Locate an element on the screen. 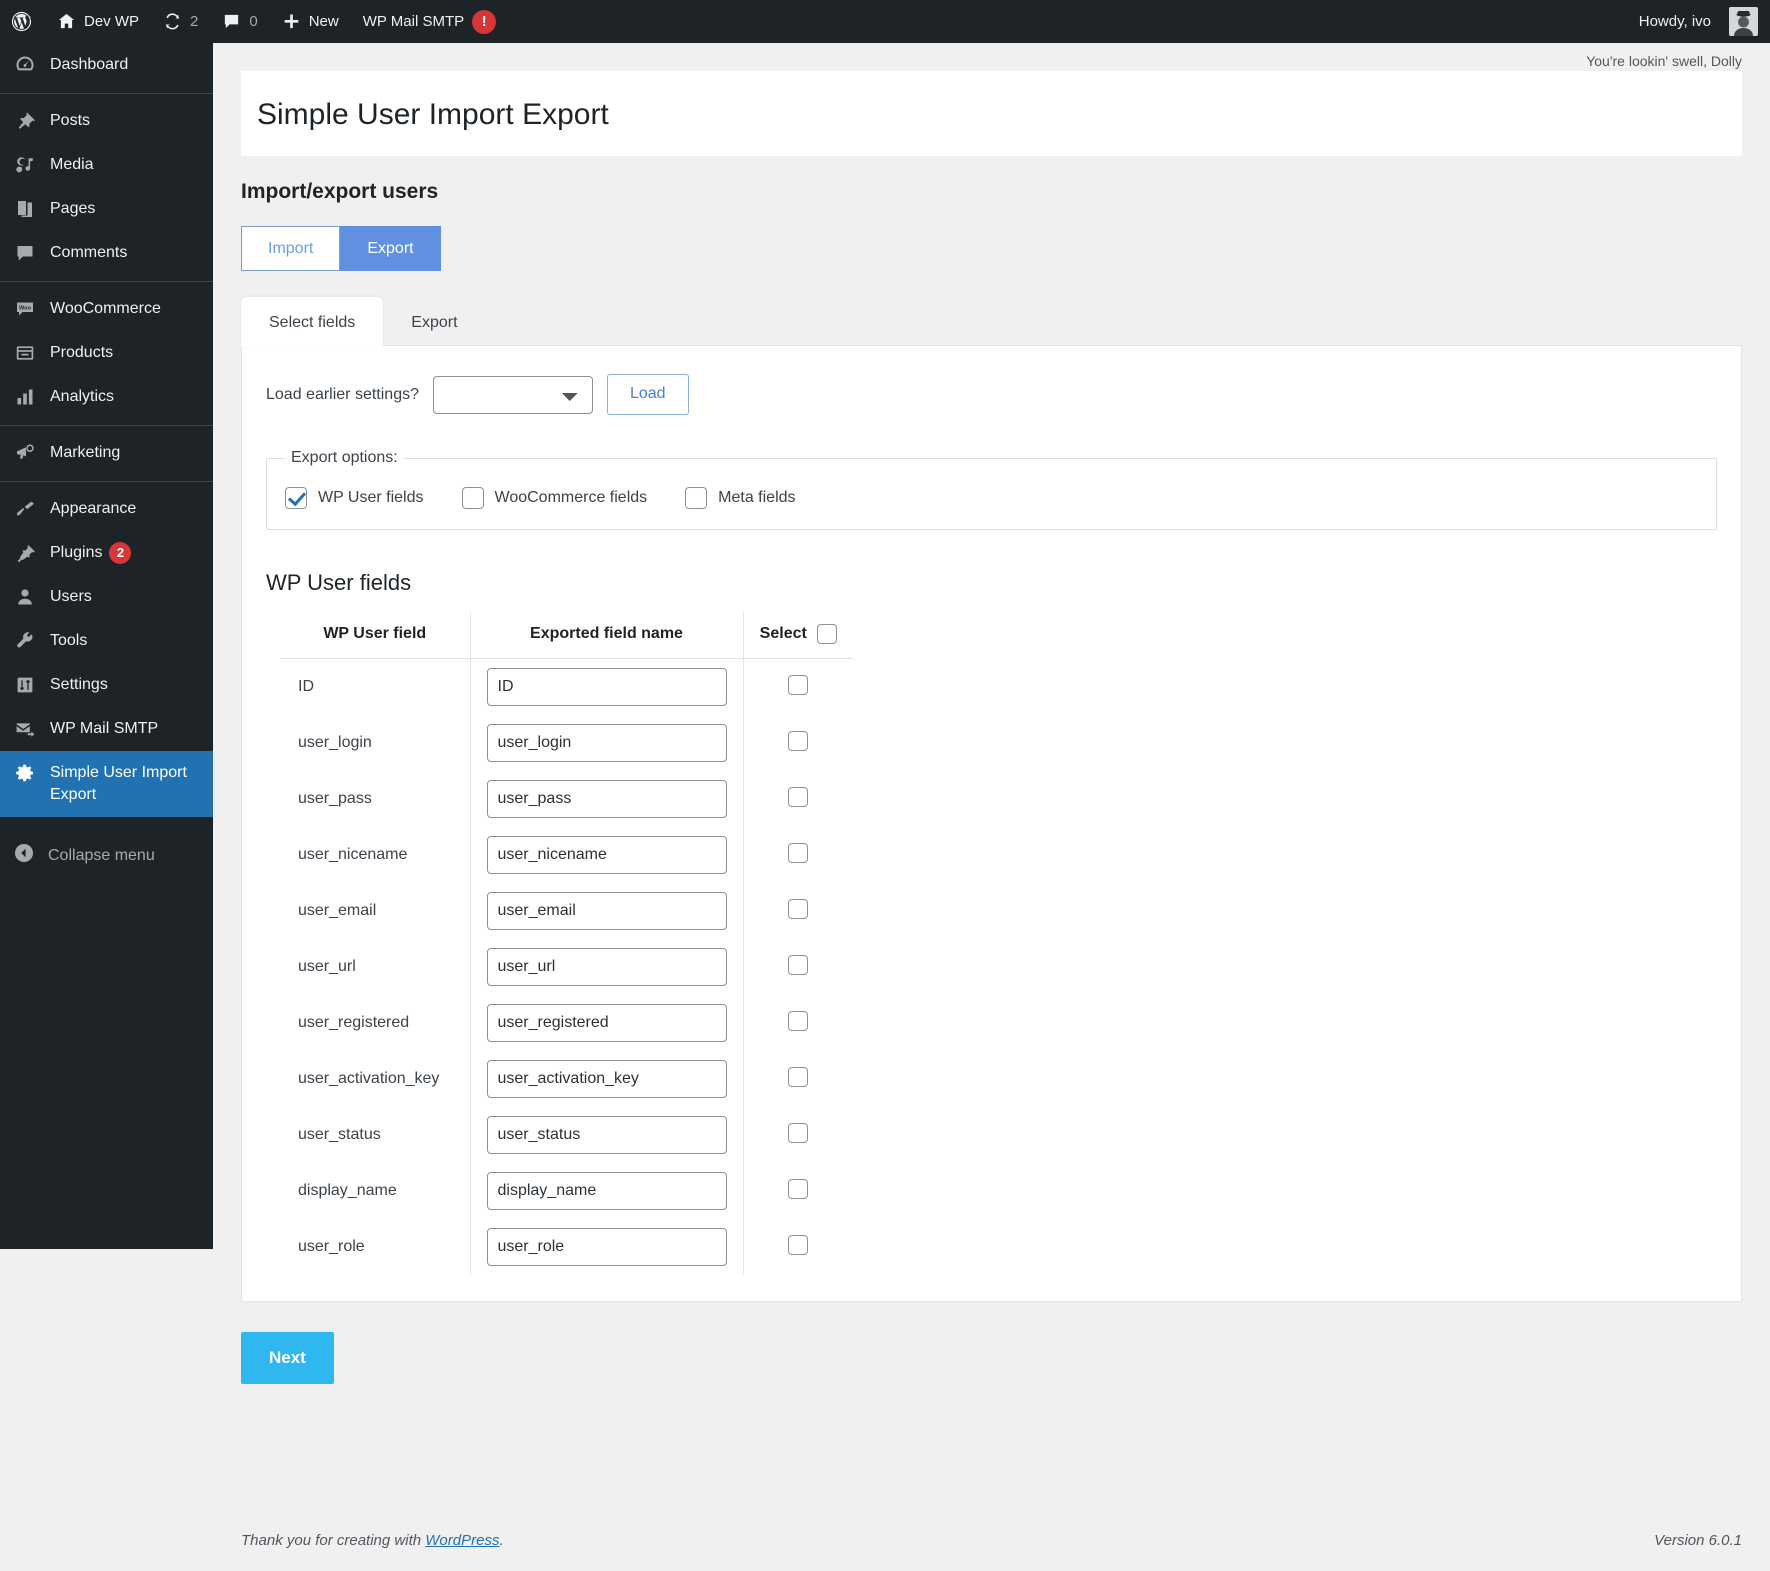  import-button: Import is located at coordinates (291, 249).